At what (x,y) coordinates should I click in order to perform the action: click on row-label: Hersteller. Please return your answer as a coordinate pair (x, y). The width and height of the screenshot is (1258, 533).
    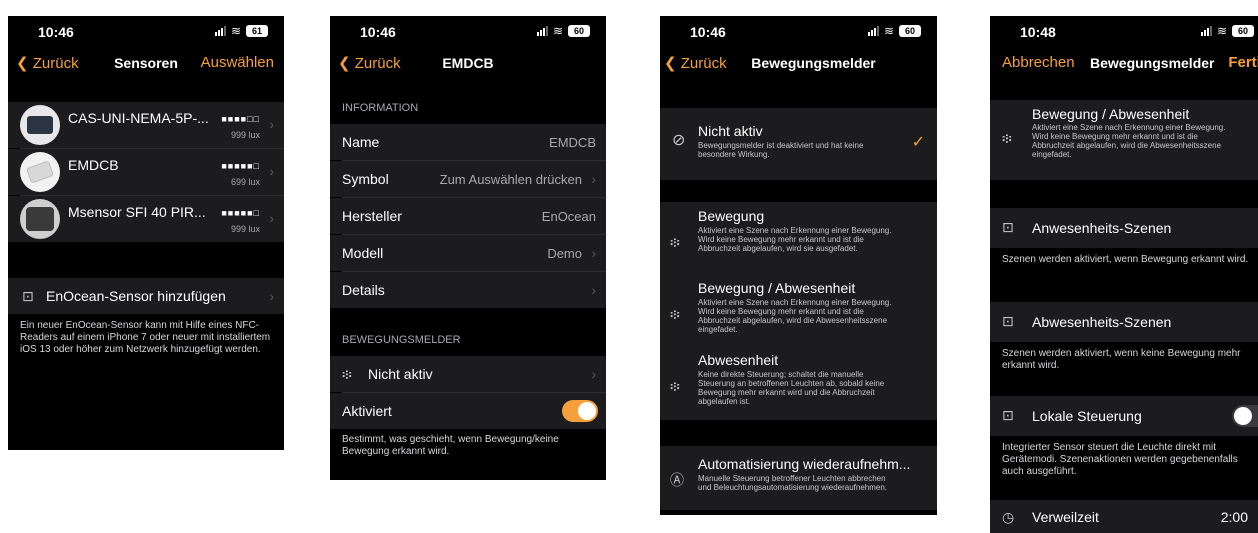
    Looking at the image, I should click on (372, 216).